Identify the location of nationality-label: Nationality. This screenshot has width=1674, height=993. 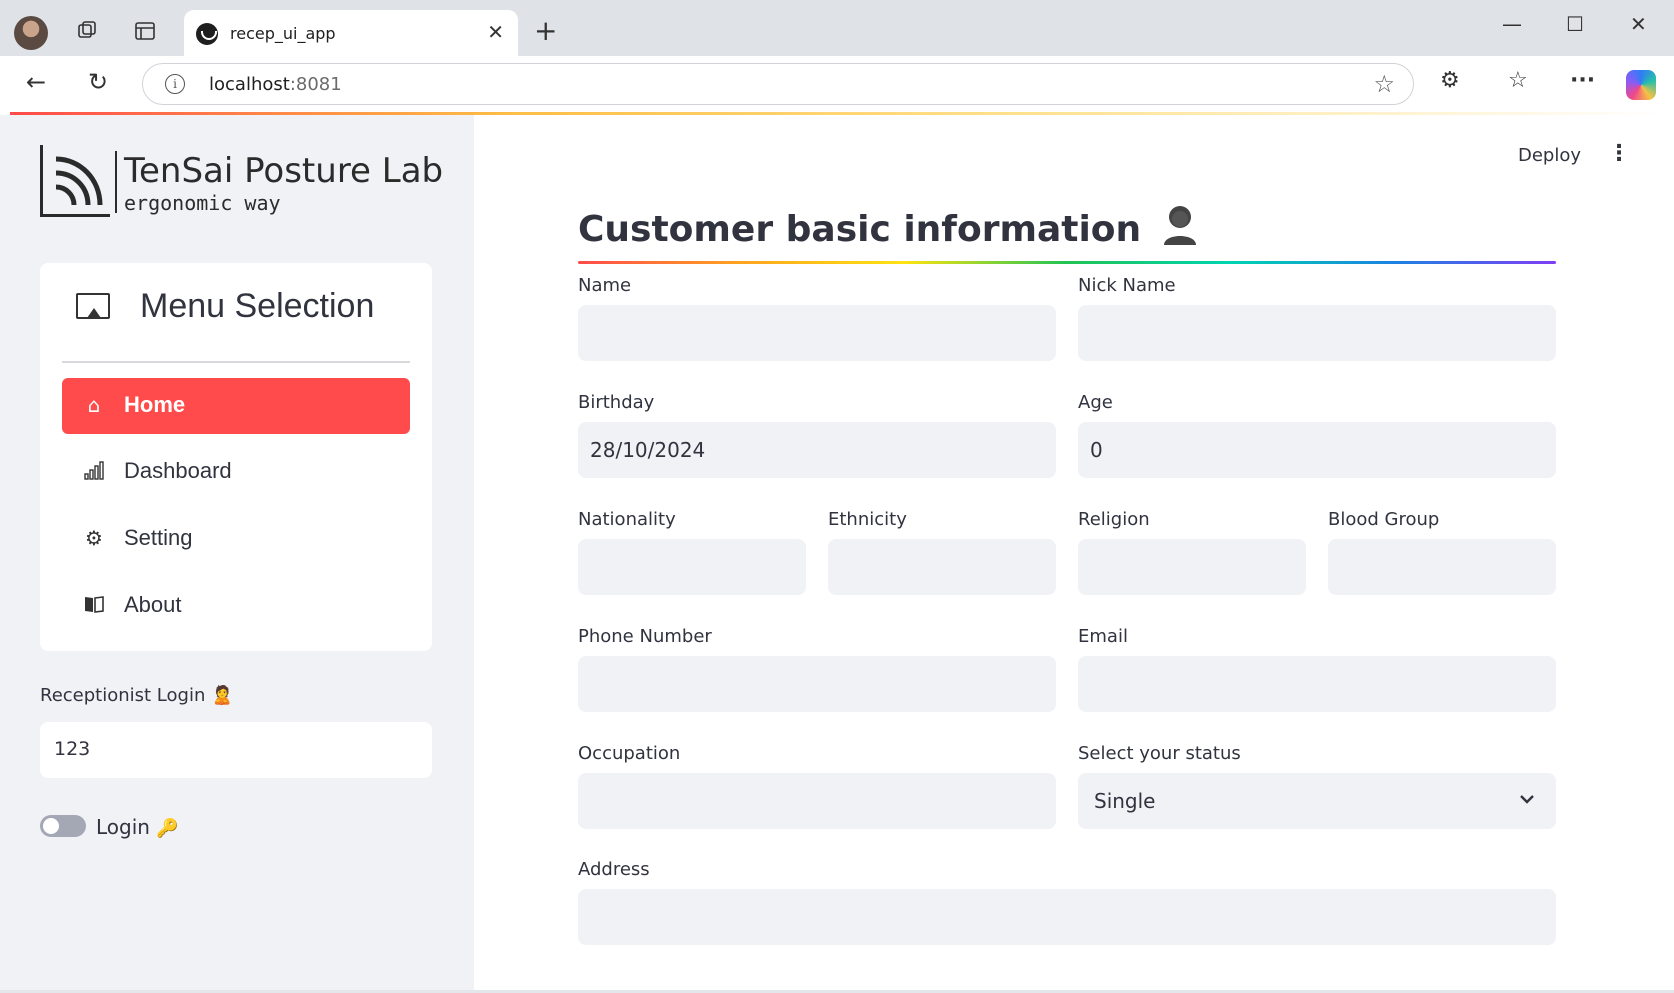
(627, 519).